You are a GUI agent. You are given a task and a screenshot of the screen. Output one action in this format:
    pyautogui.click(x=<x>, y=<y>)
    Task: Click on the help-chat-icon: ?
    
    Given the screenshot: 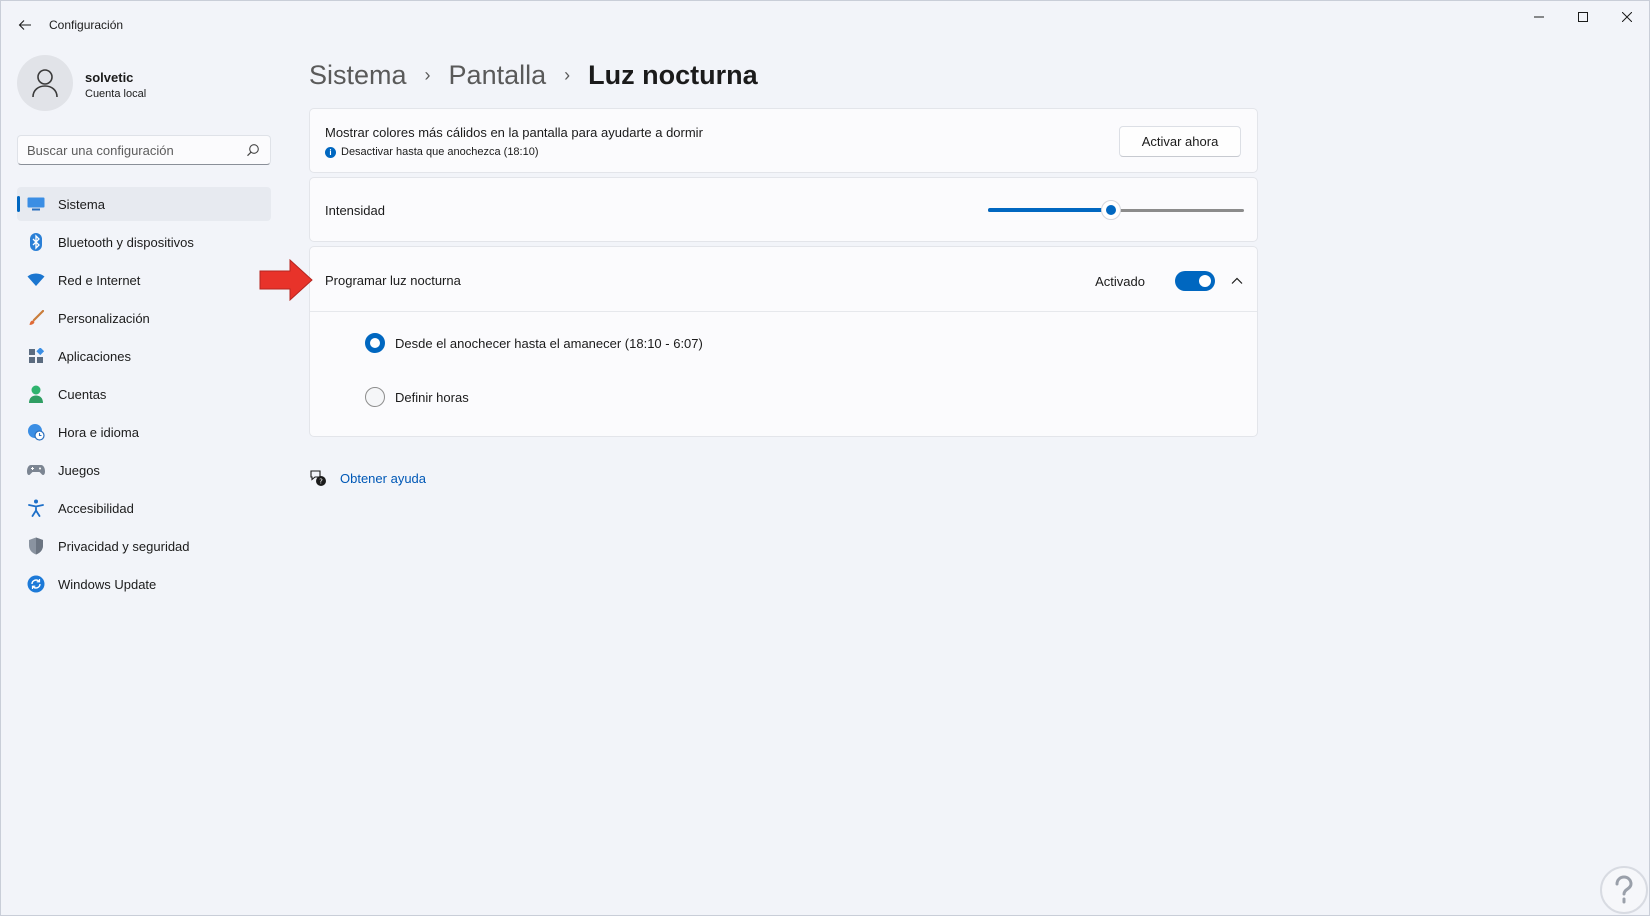 What is the action you would take?
    pyautogui.click(x=318, y=478)
    